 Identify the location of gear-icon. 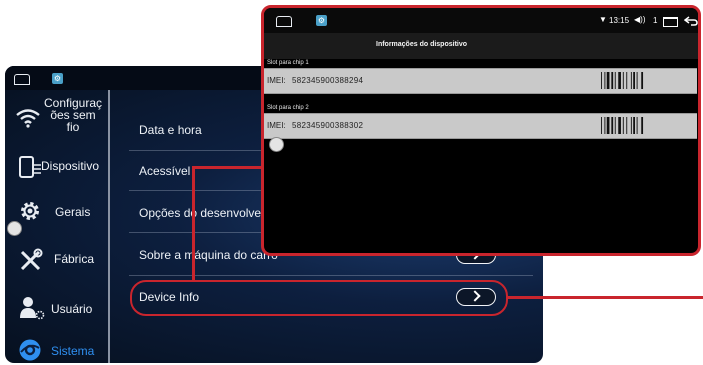
(30, 211).